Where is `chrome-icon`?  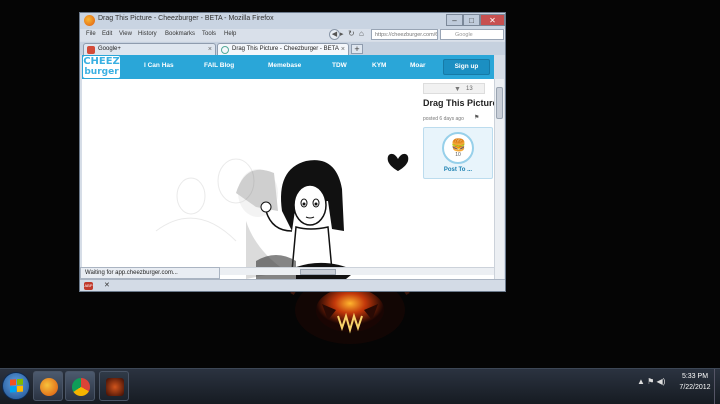 chrome-icon is located at coordinates (81, 387).